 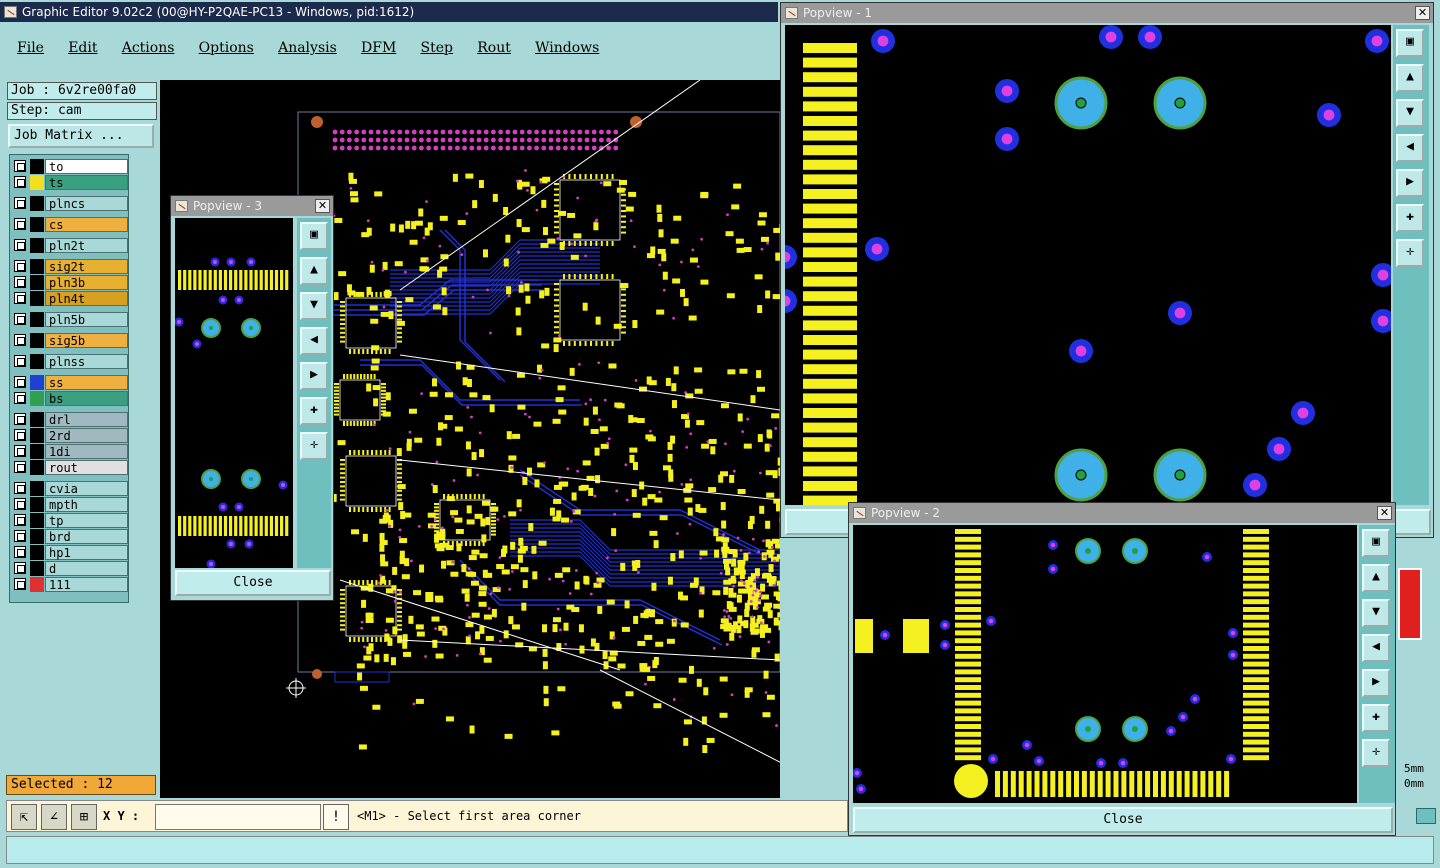 I want to click on popview-2-title-bar: Popview - 2 ✕, so click(x=1122, y=513).